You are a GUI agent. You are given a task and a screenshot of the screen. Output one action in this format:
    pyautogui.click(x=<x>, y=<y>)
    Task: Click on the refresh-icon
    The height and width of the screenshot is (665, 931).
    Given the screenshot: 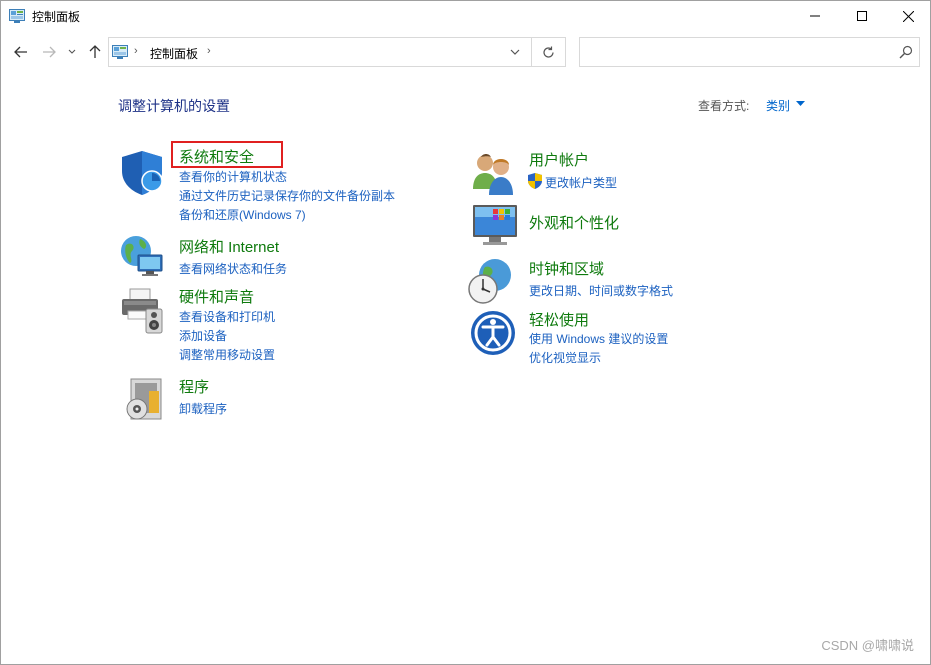 What is the action you would take?
    pyautogui.click(x=548, y=52)
    